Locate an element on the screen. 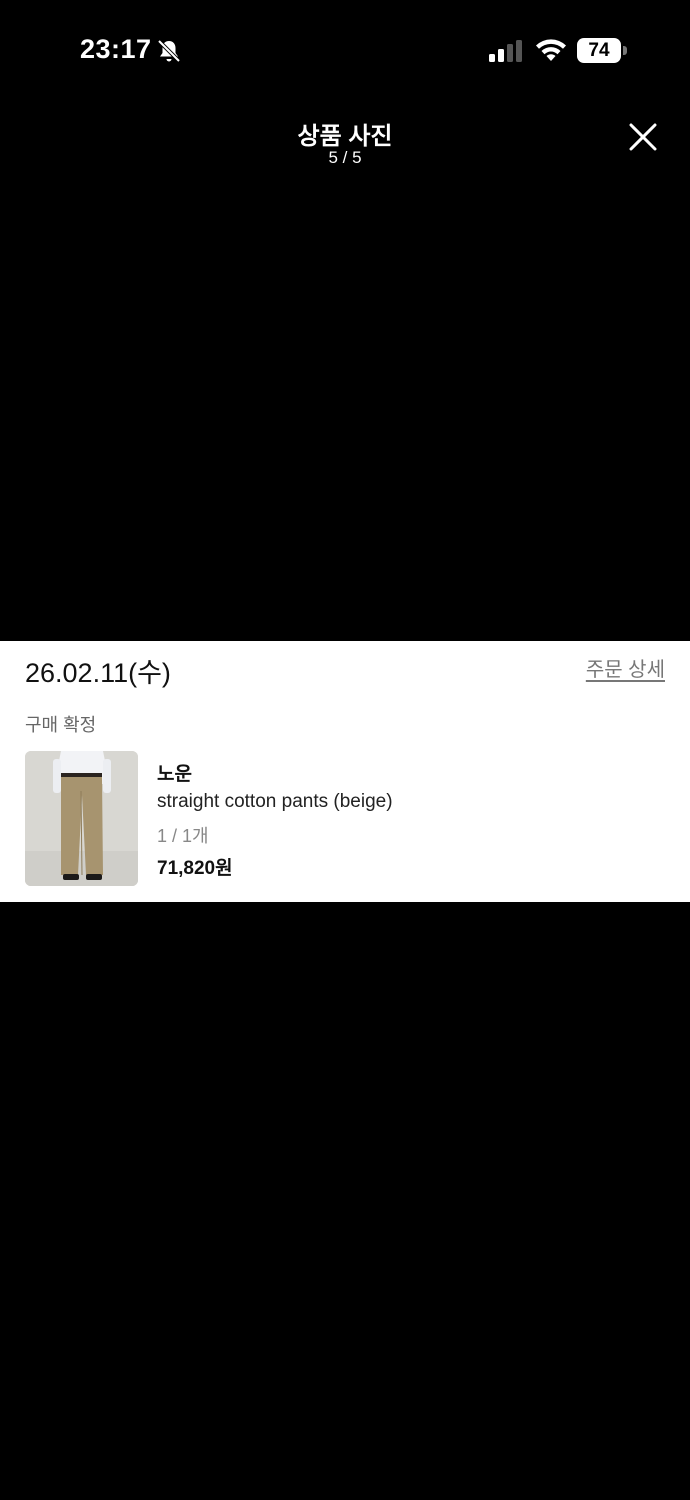 This screenshot has height=1500, width=690. product-price: 71,820원 is located at coordinates (195, 868).